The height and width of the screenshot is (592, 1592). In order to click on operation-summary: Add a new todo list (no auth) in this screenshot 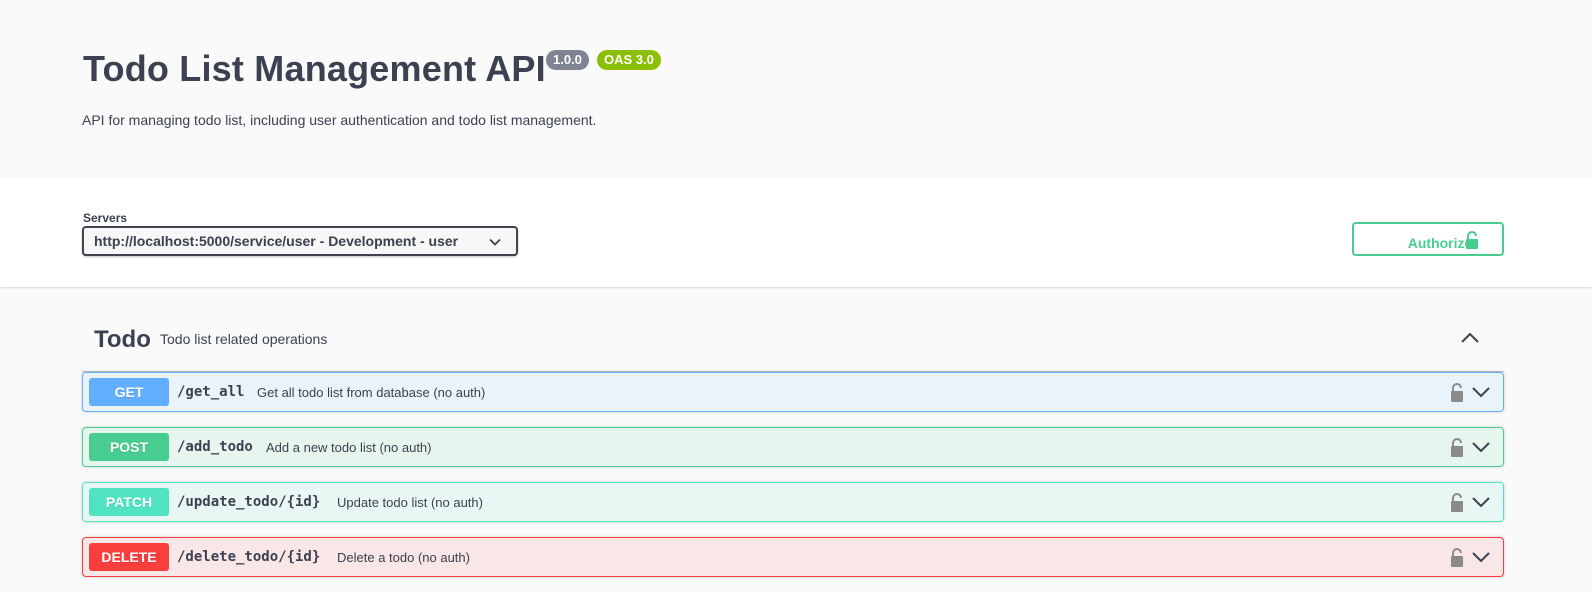, I will do `click(349, 447)`.